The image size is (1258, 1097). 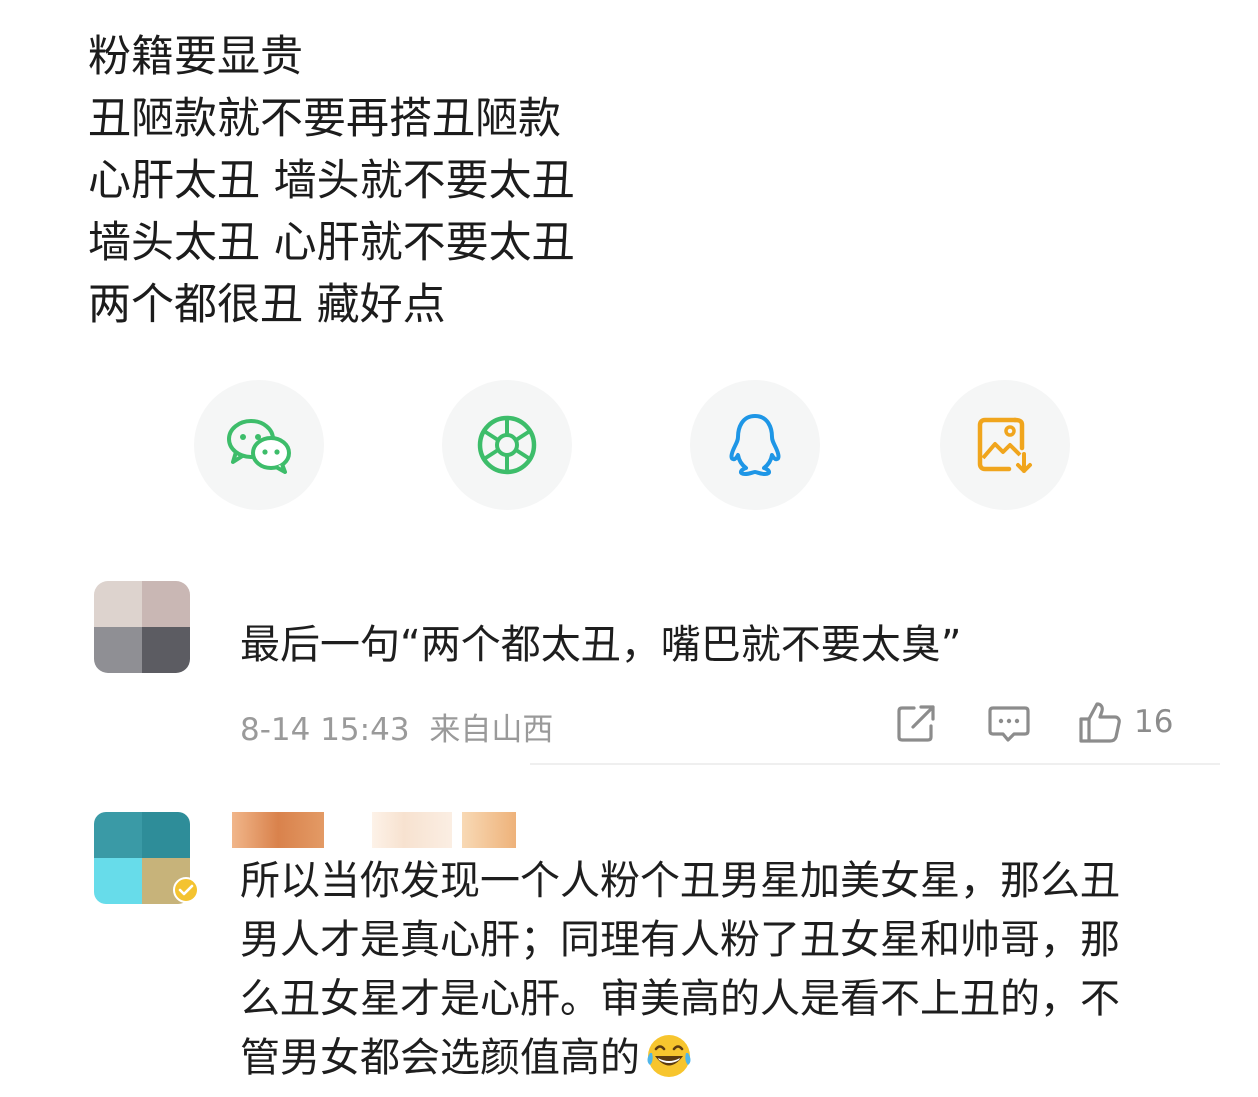 What do you see at coordinates (1154, 722) in the screenshot?
I see `like-count: 16` at bounding box center [1154, 722].